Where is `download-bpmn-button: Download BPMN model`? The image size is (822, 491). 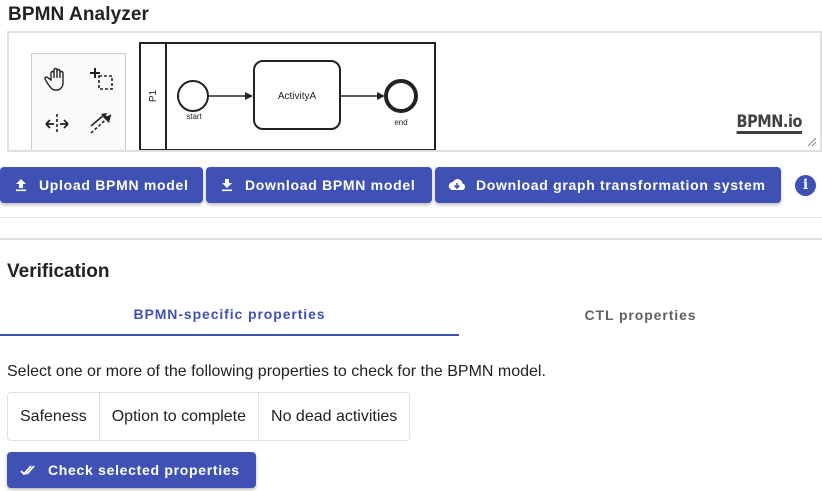 download-bpmn-button: Download BPMN model is located at coordinates (319, 185).